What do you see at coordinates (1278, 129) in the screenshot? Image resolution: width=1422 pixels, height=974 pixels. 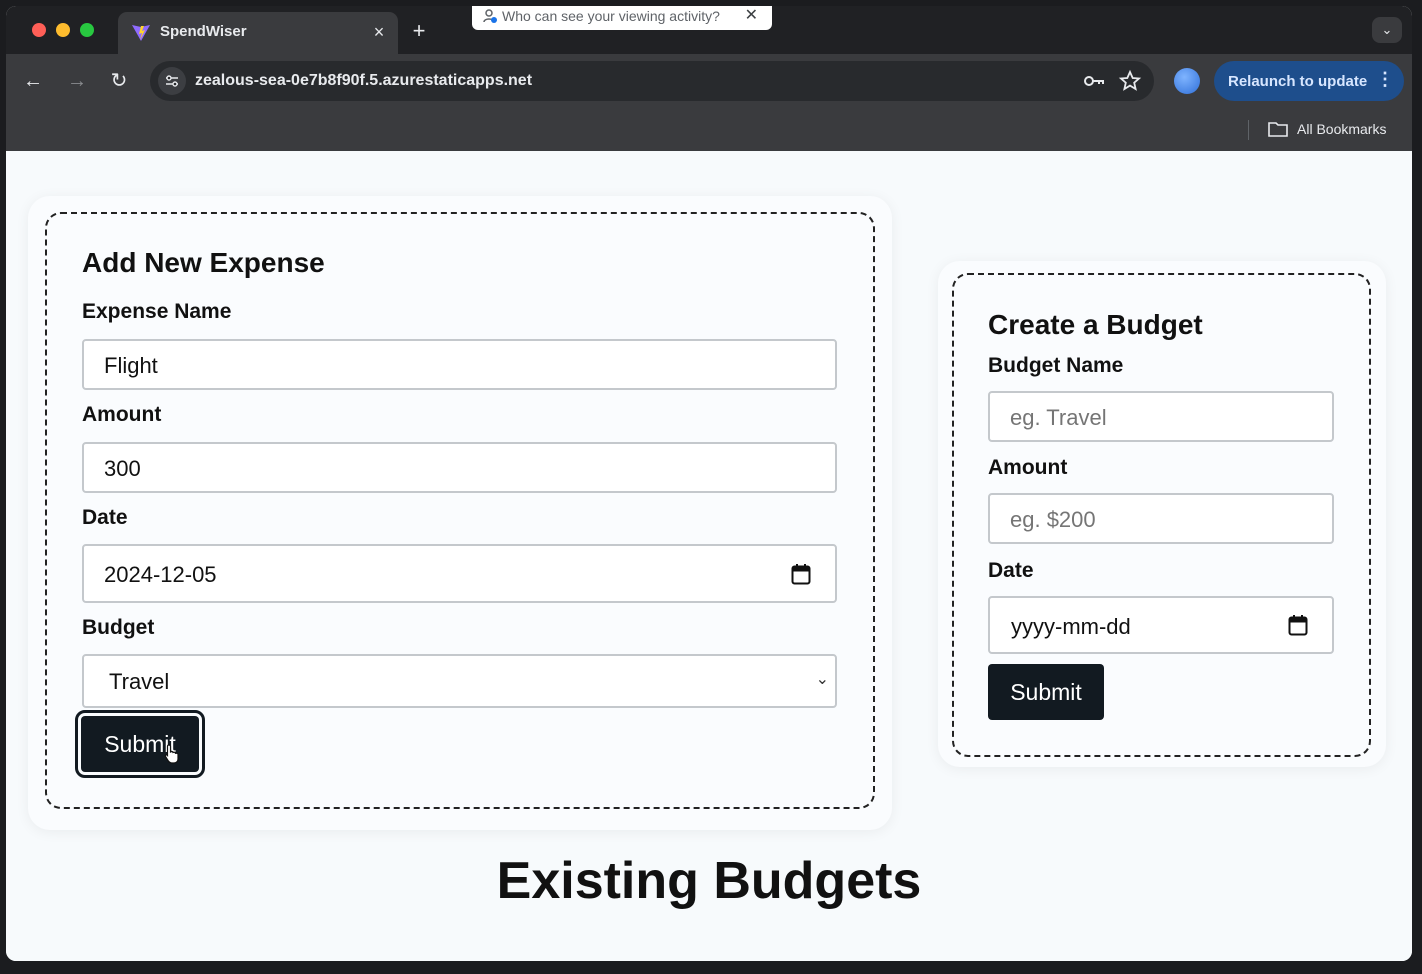 I see `folder-icon` at bounding box center [1278, 129].